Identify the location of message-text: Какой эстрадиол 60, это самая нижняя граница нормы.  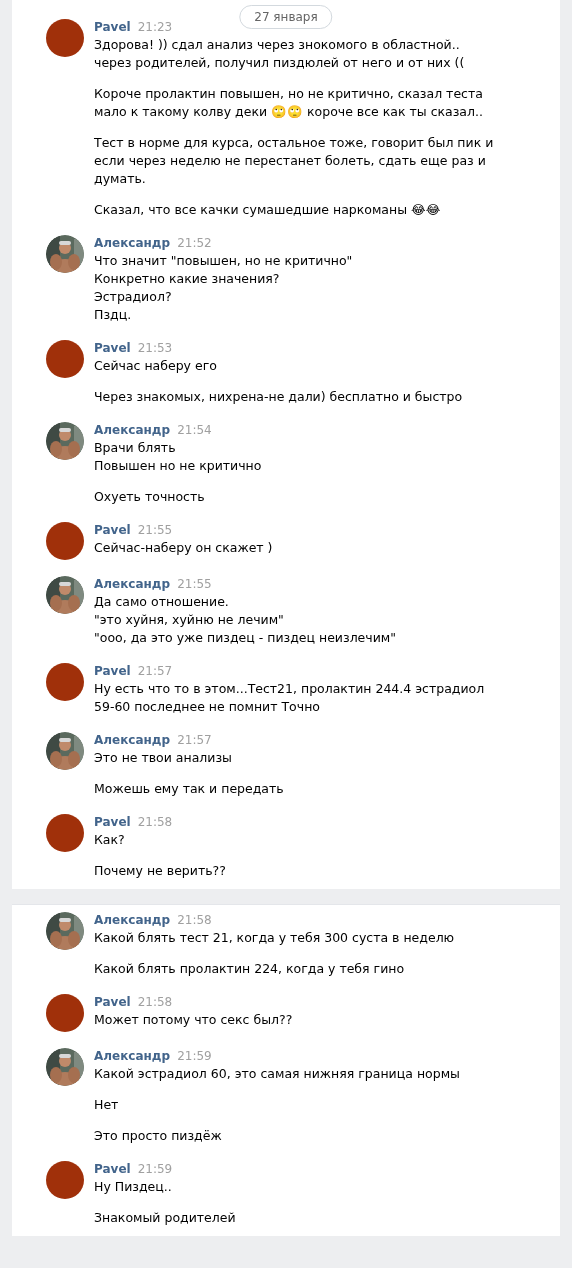
(277, 1074).